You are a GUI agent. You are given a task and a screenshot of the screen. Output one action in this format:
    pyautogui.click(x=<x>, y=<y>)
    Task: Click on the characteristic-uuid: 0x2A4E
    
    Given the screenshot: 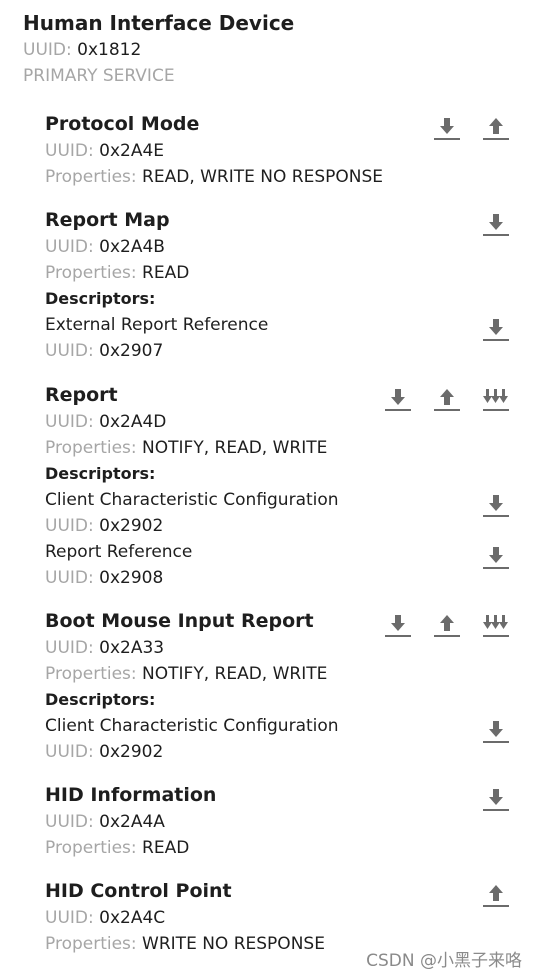 What is the action you would take?
    pyautogui.click(x=132, y=151)
    